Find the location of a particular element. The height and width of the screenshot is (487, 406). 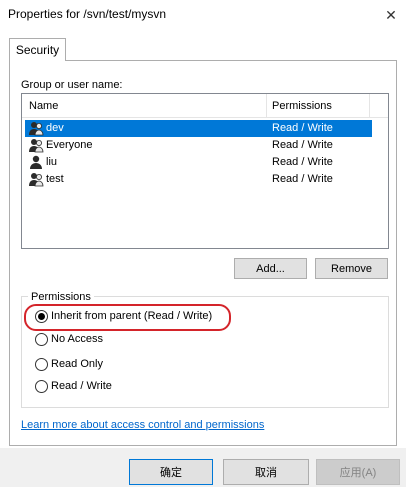

list-item: test Read / Write is located at coordinates (198, 179).